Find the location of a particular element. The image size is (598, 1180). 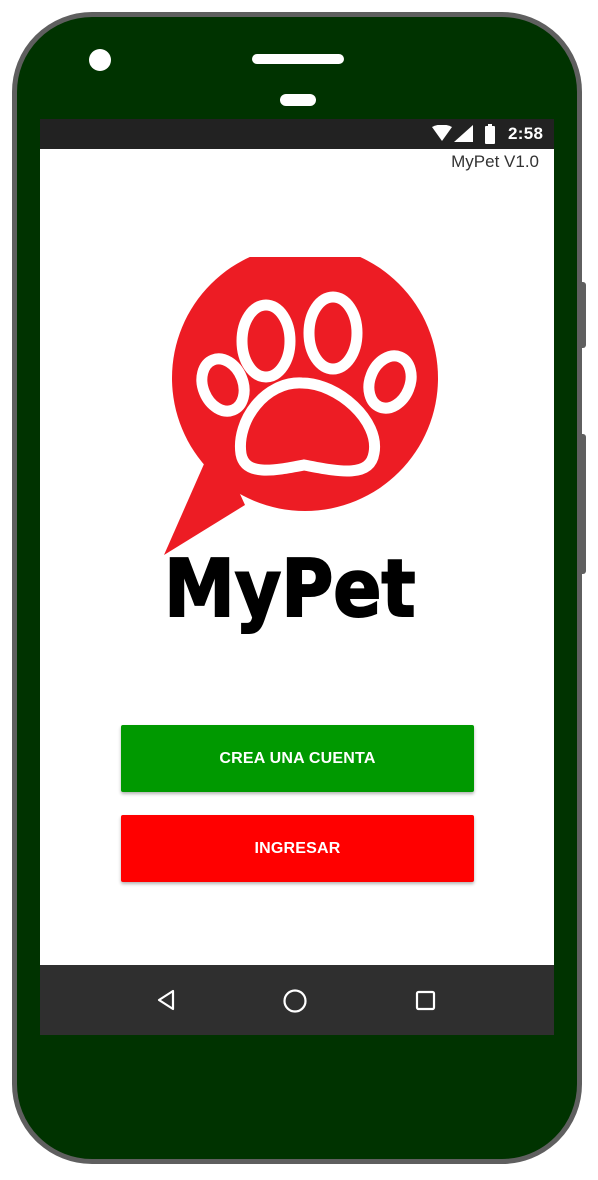

wifi-icon is located at coordinates (442, 133).